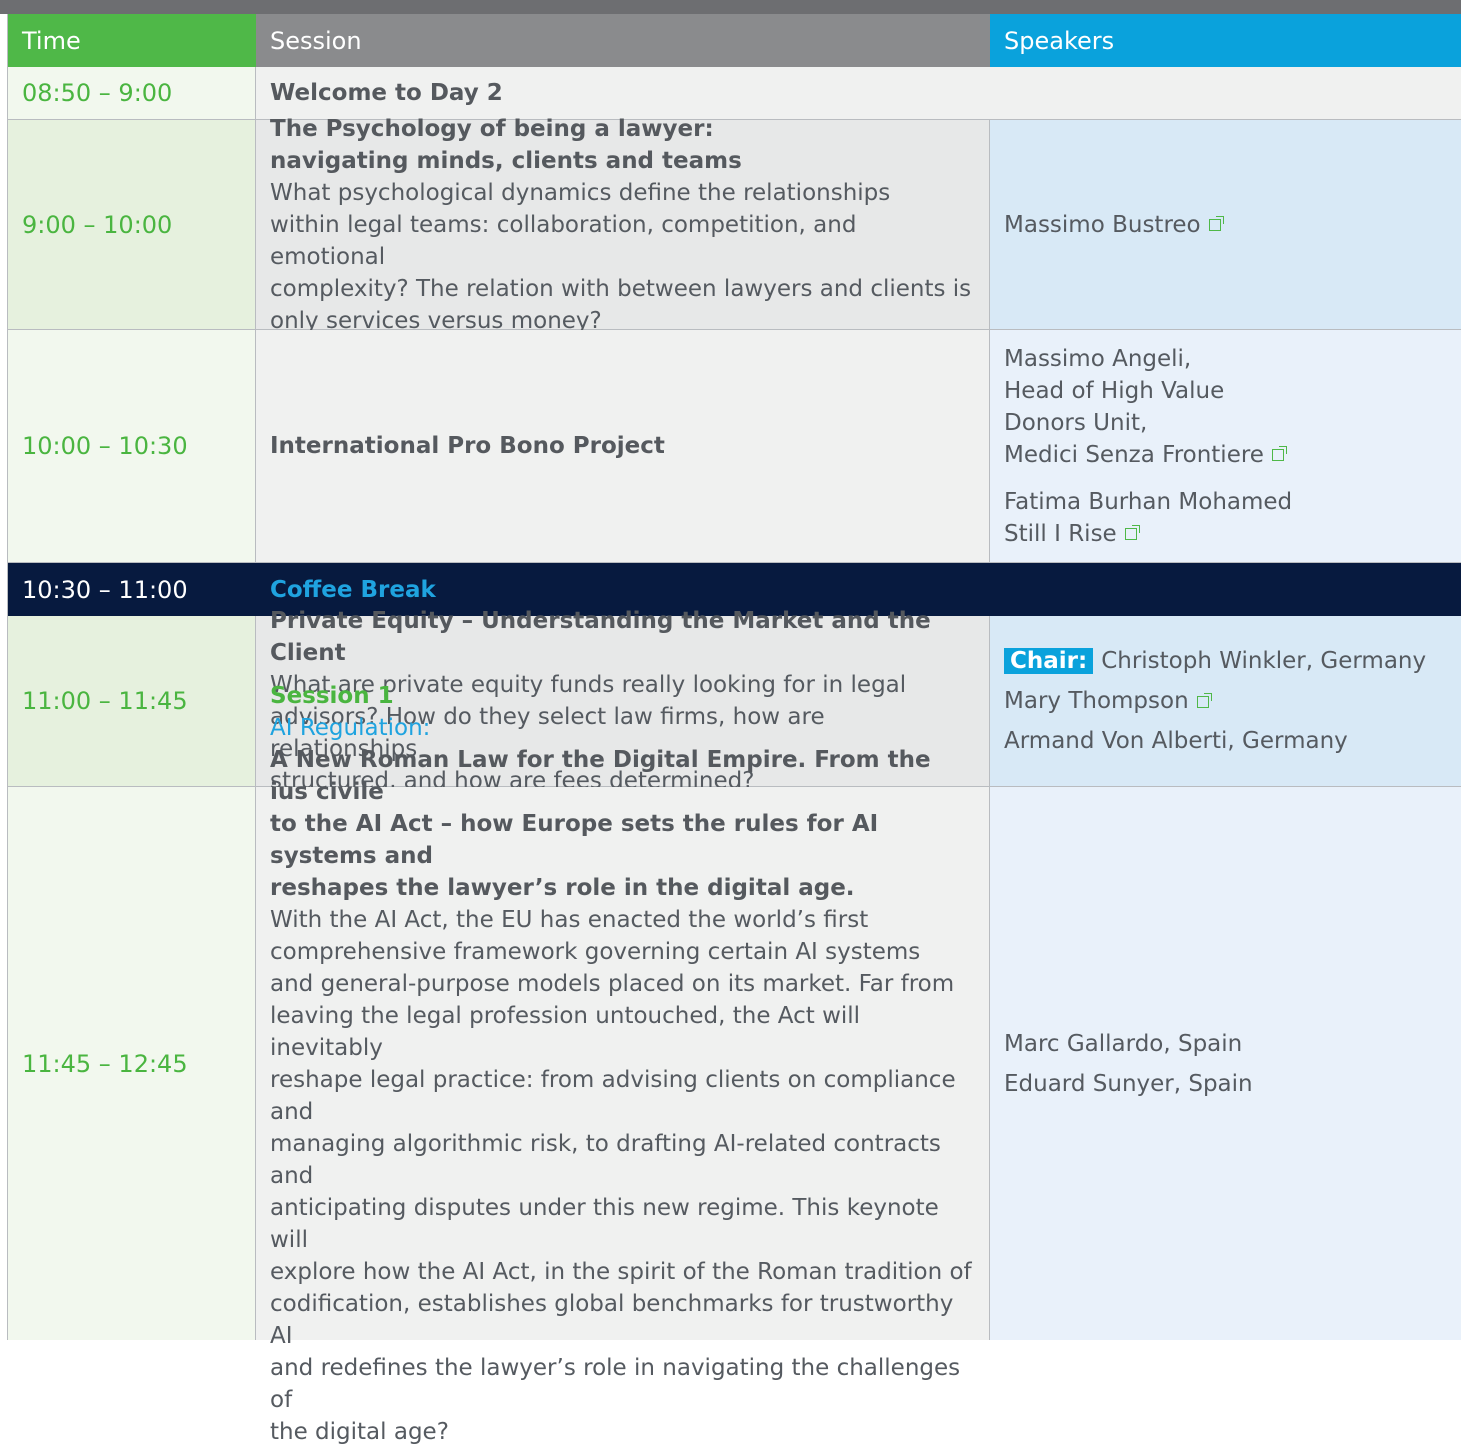  I want to click on session-description: the digital age?, so click(359, 1431).